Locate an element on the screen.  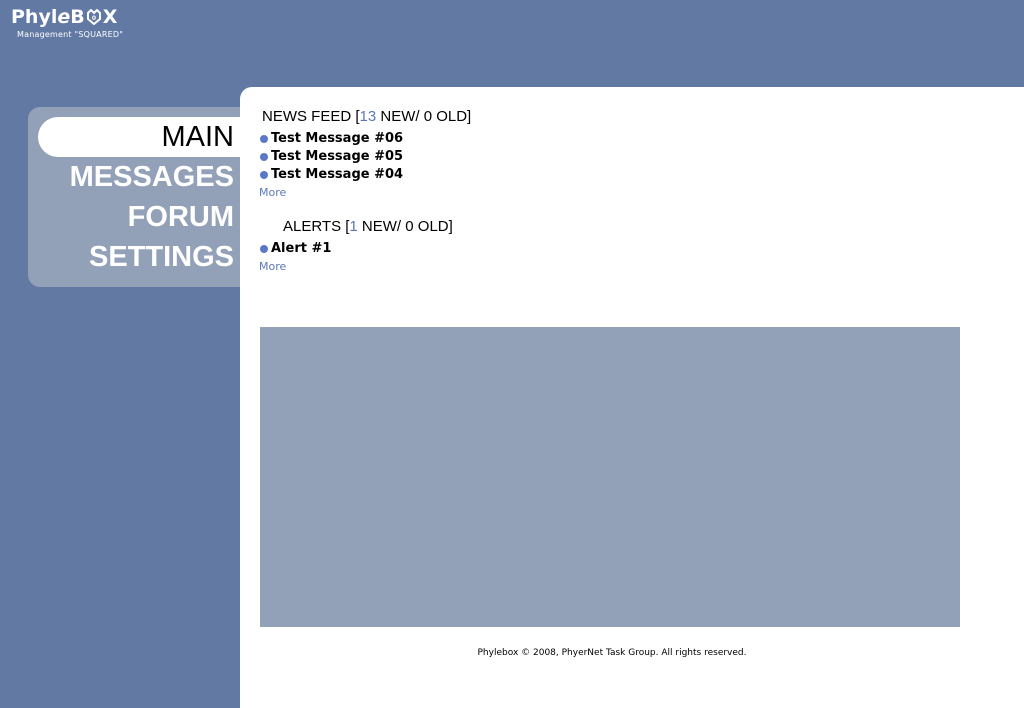
news-feed-item-label: Test Message #05 is located at coordinates (337, 156).